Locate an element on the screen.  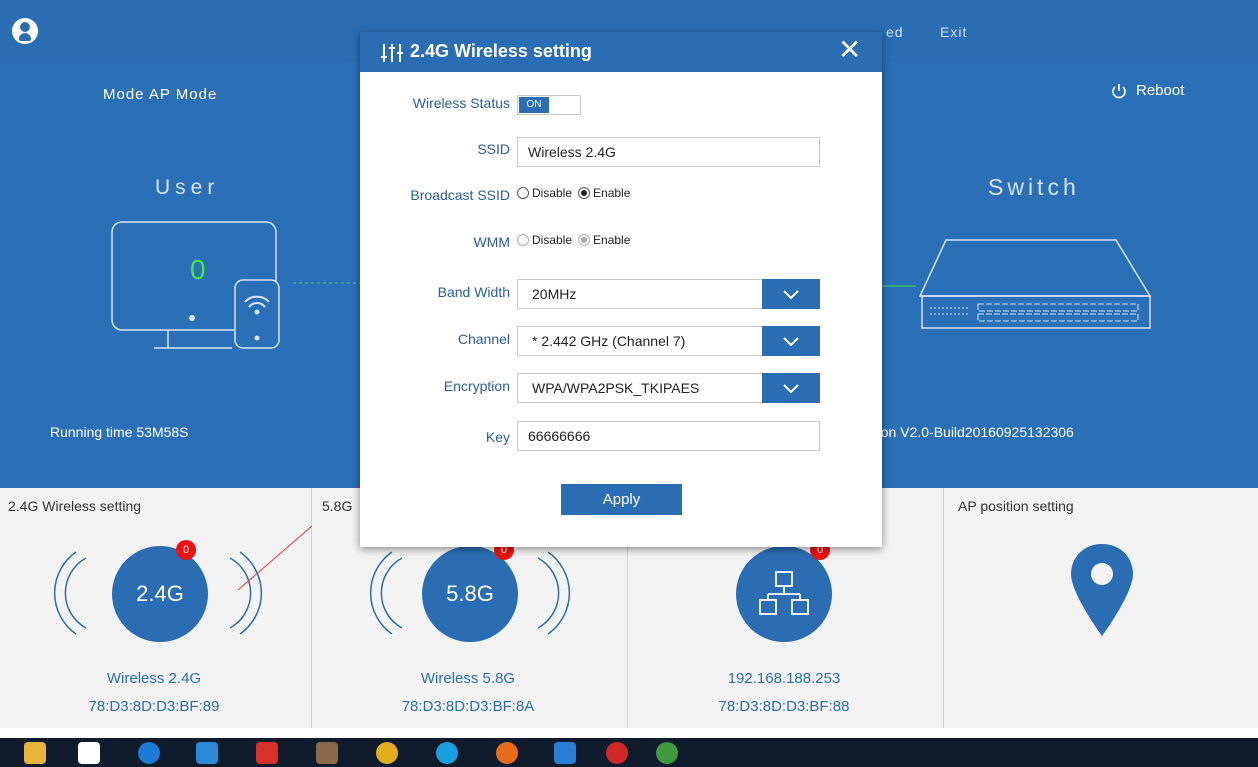
tile-title: 5.8G is located at coordinates (337, 506).